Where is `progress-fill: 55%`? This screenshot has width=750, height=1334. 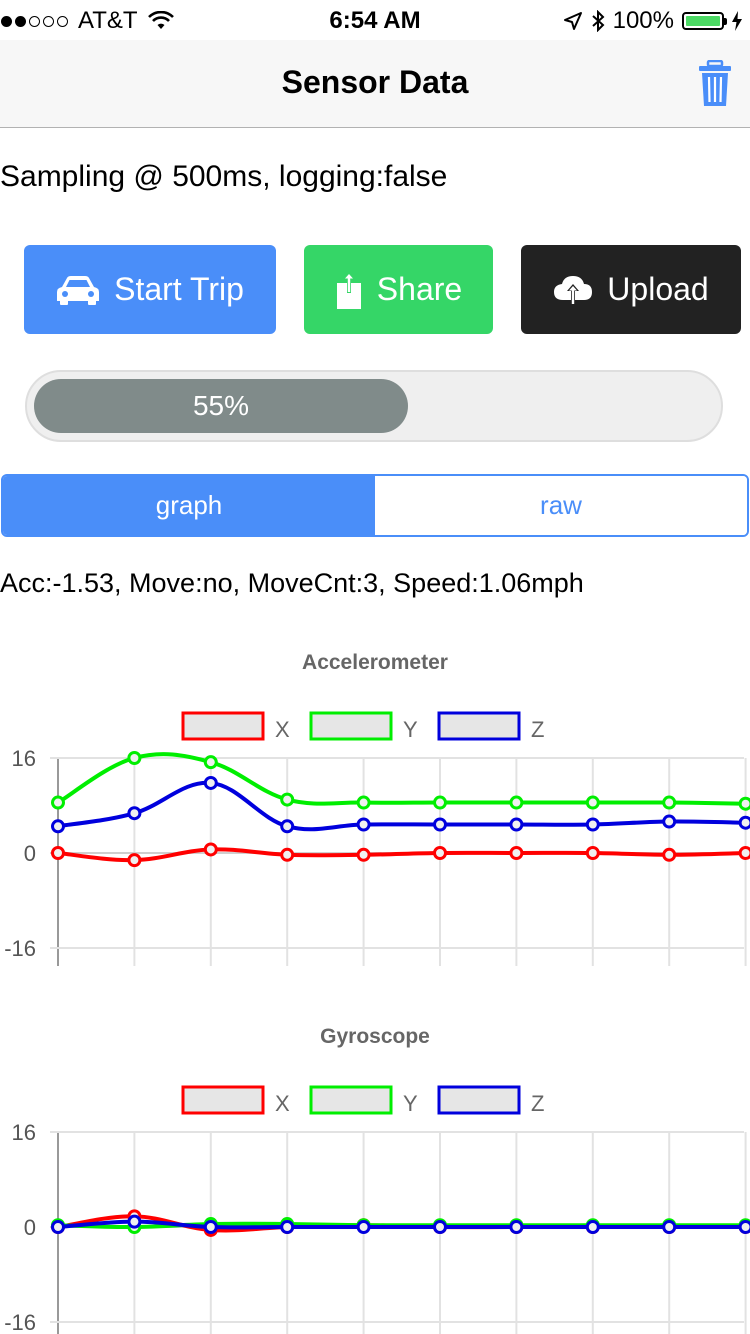 progress-fill: 55% is located at coordinates (221, 406).